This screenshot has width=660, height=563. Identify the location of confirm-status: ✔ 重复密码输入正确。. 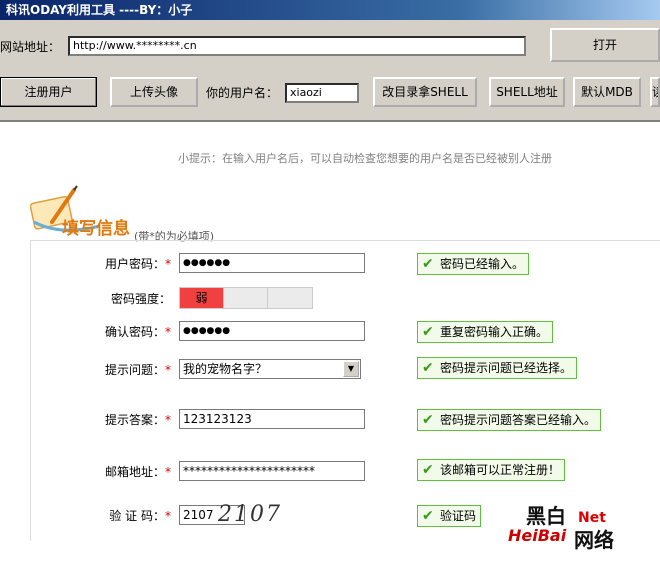
(485, 332).